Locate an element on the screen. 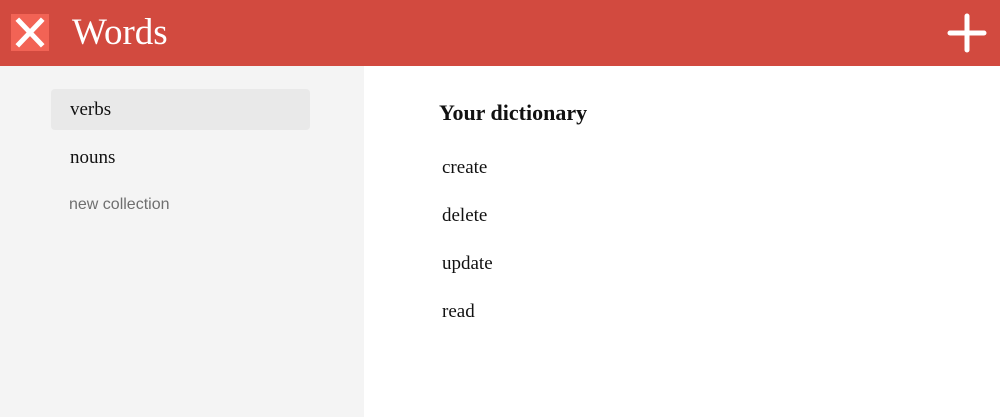 The width and height of the screenshot is (1000, 417). collection-item-verbs: verbs is located at coordinates (180, 109).